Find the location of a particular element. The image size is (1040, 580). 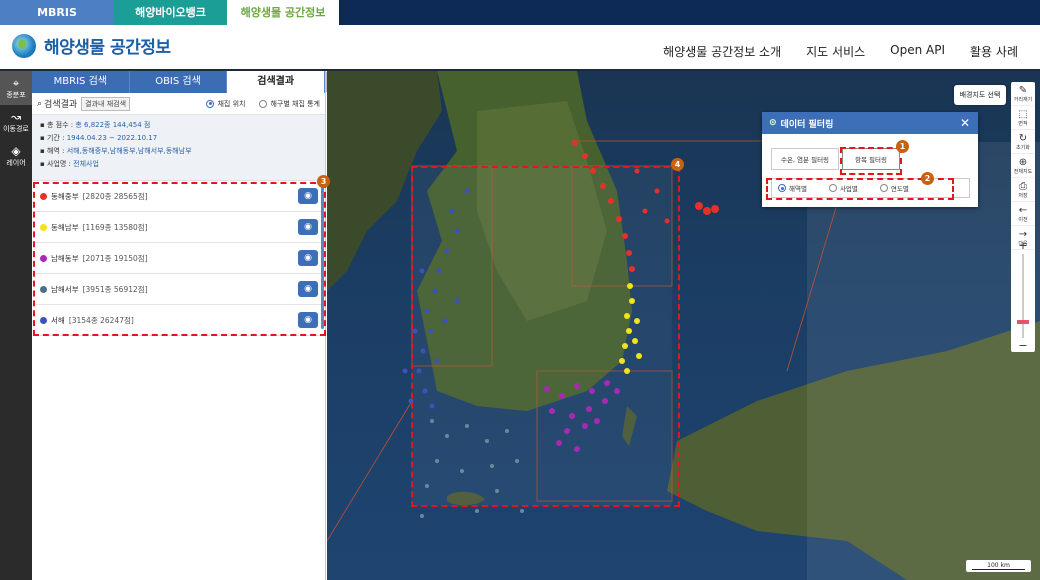

view-mode-radio-group: 채집 위치 해구별 채집 통계 is located at coordinates (263, 104).